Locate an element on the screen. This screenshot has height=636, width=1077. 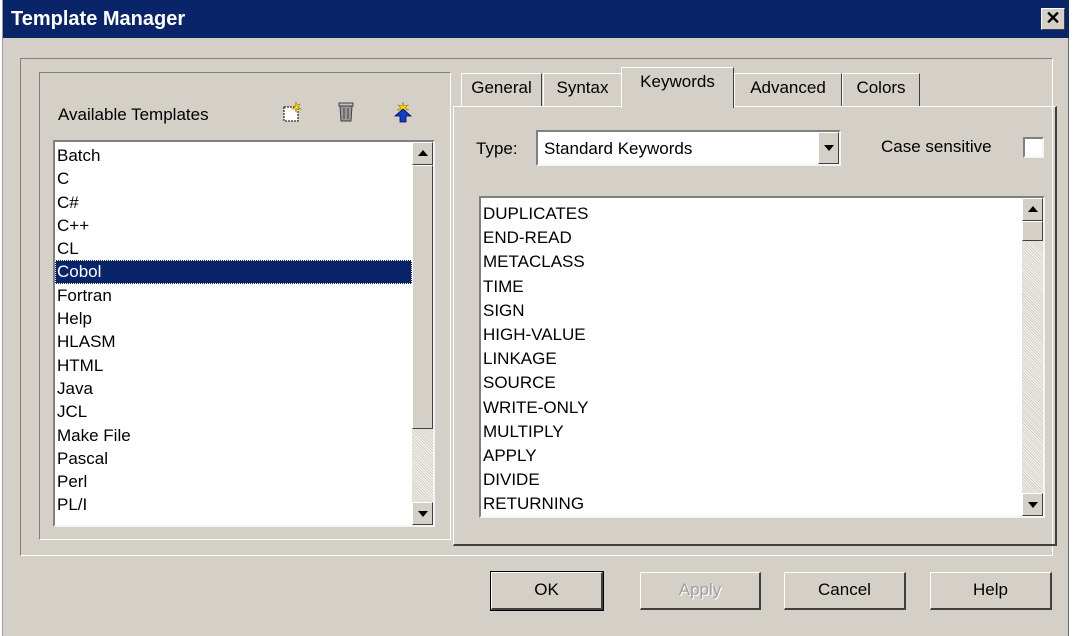
tab-keywords-label: Keywords is located at coordinates (677, 81).